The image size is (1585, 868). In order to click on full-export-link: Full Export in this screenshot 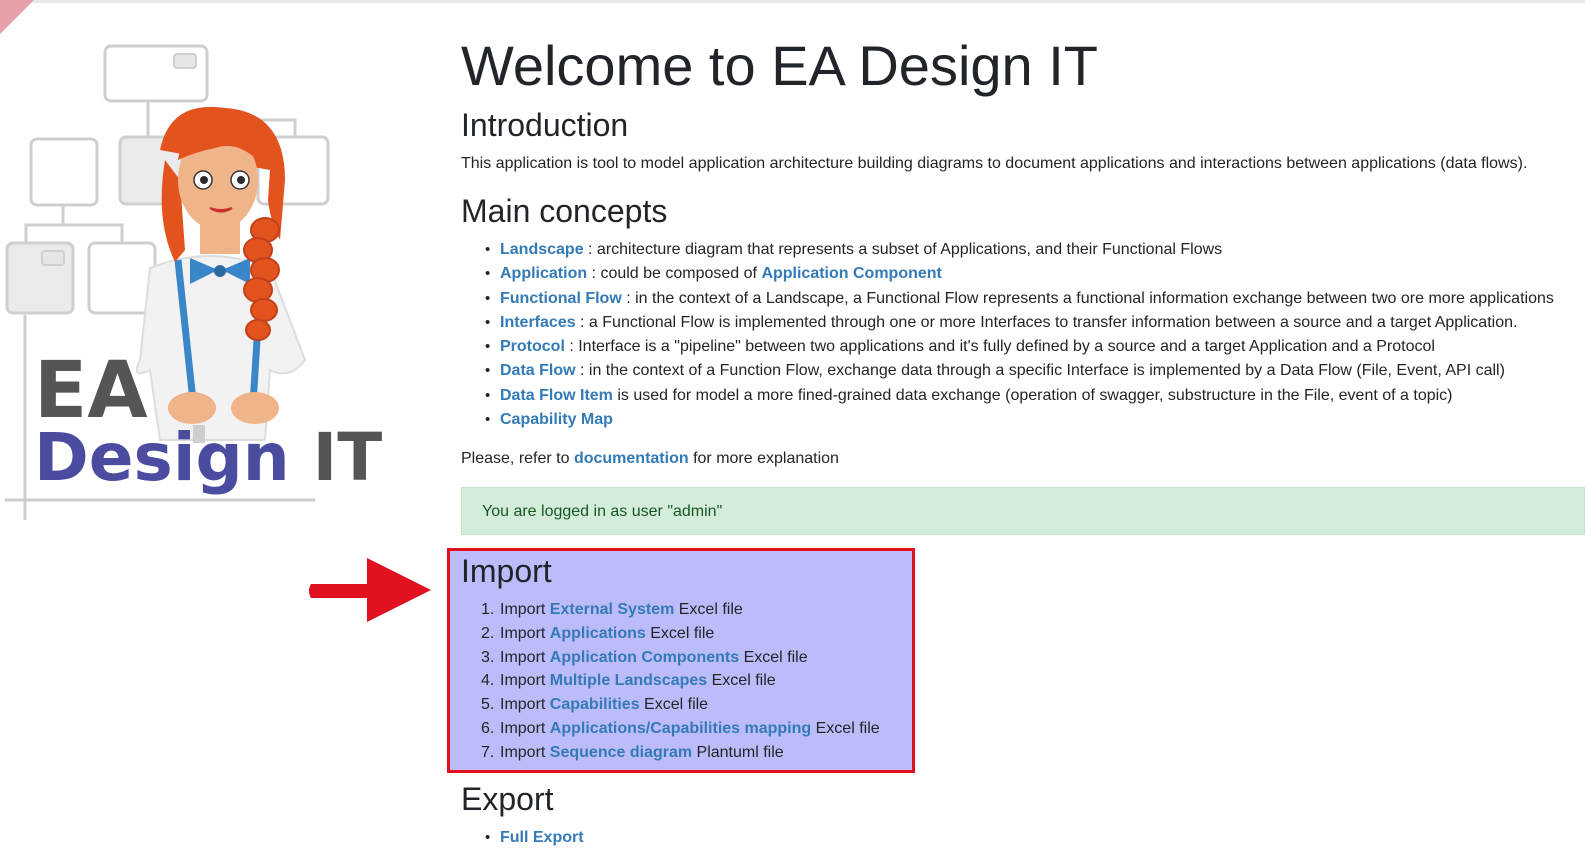, I will do `click(542, 837)`.